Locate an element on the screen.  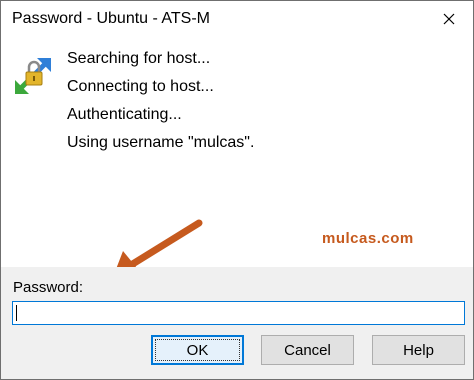
title-bar: Password - Ubuntu - ATS-M is located at coordinates (237, 19).